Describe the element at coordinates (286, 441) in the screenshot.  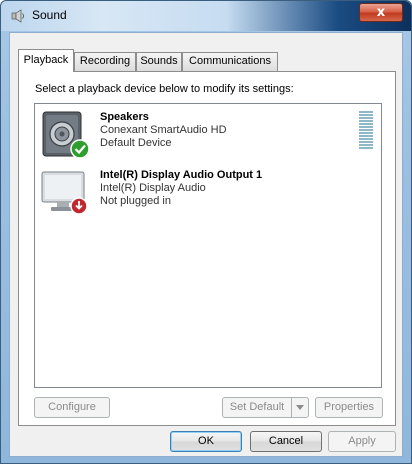
I see `cancel-button: Cancel` at that location.